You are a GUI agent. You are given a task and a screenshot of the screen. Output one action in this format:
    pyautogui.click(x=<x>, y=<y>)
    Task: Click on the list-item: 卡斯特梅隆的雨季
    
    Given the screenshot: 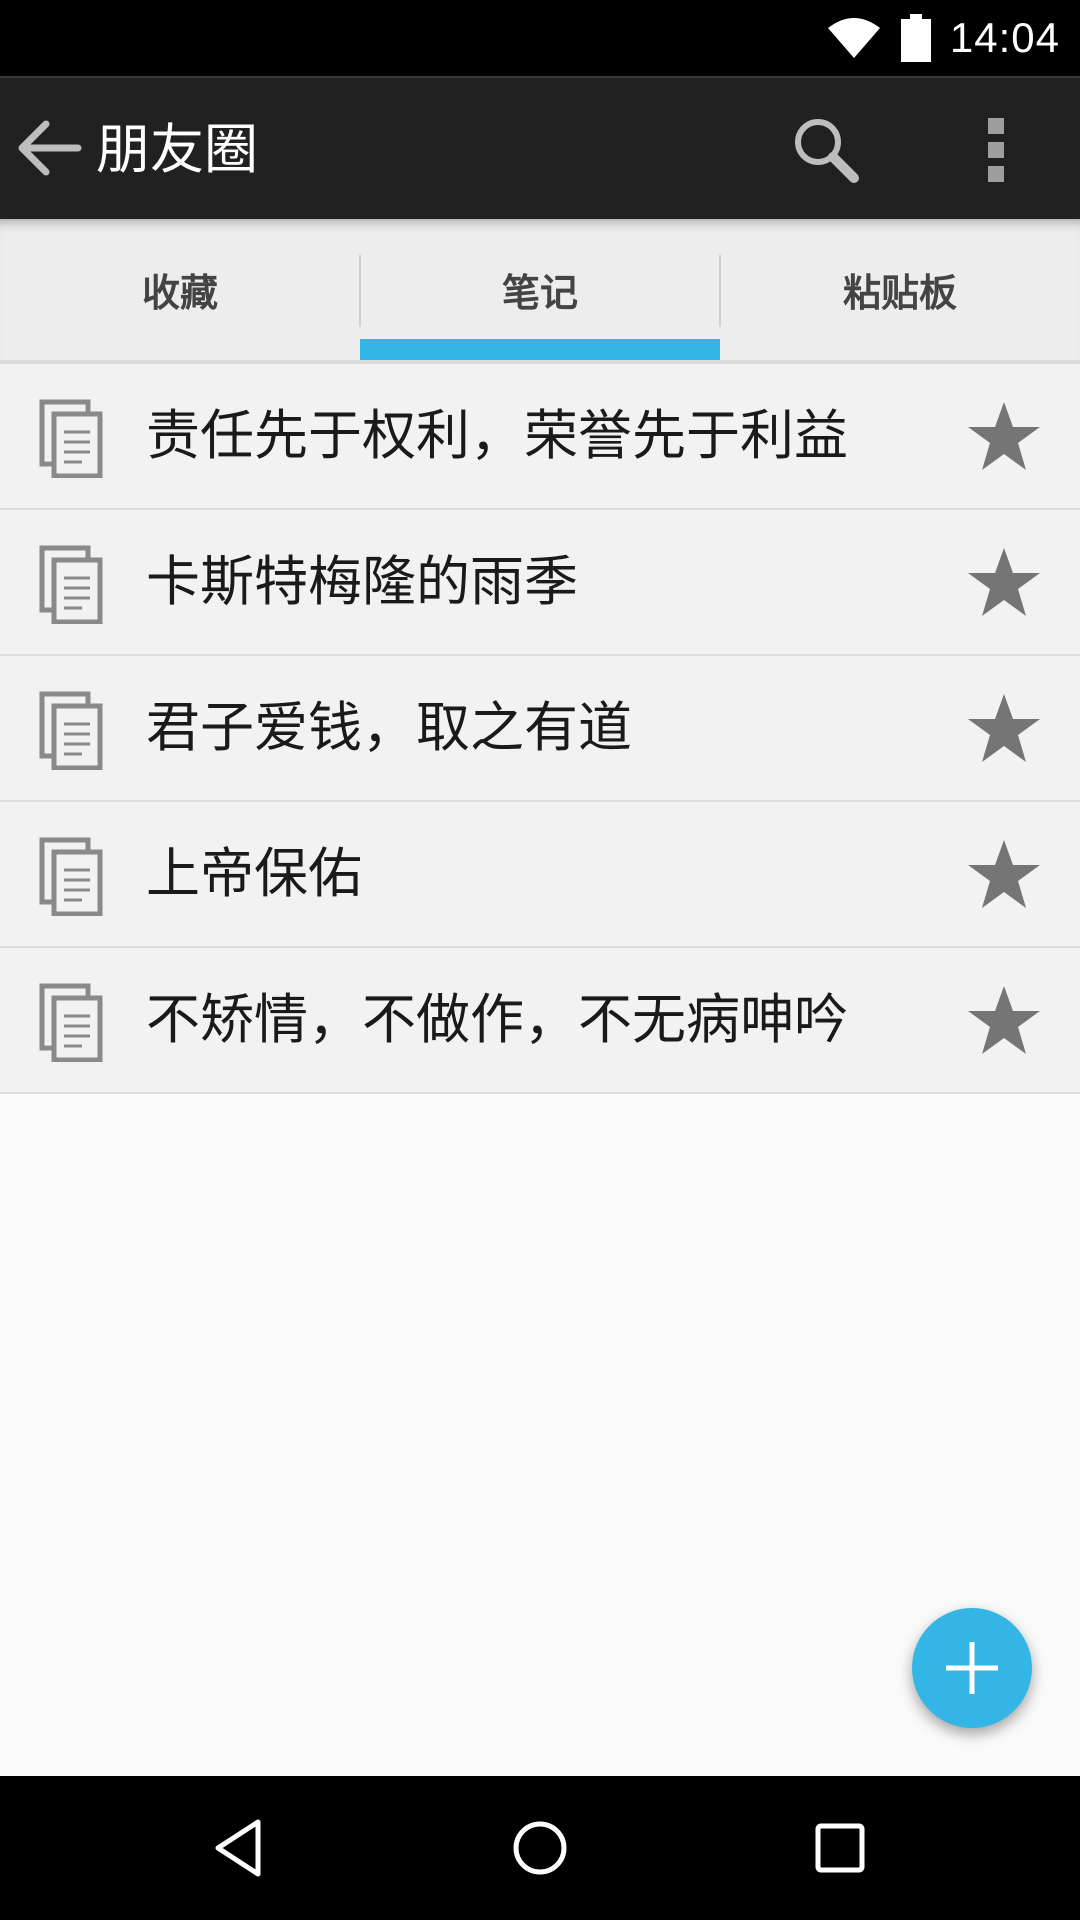 What is the action you would take?
    pyautogui.click(x=540, y=583)
    